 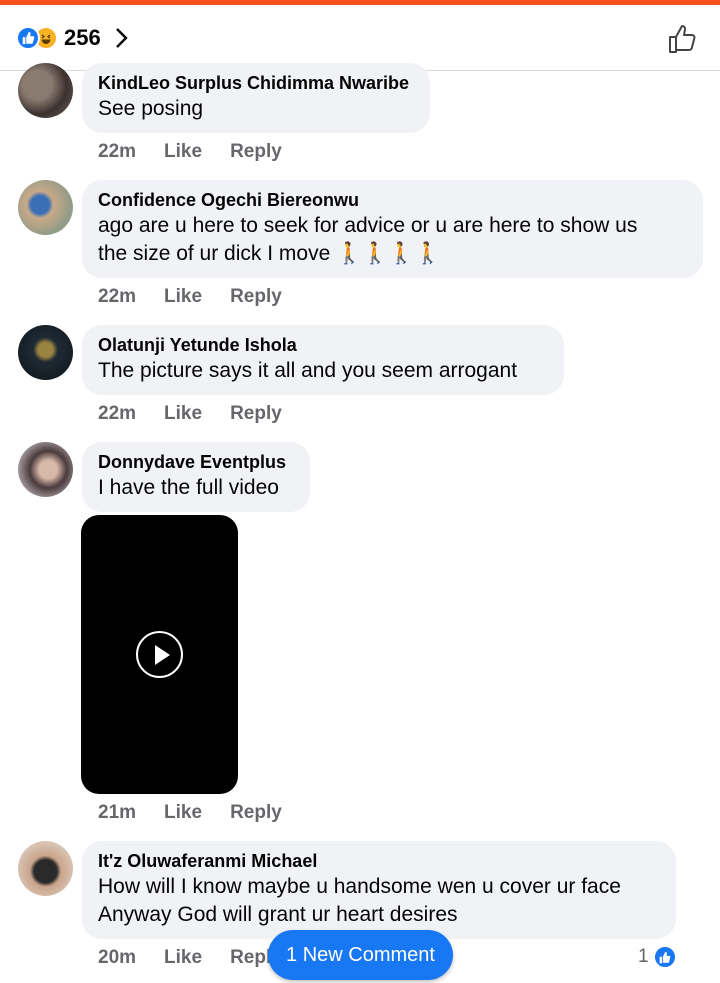 What do you see at coordinates (360, 955) in the screenshot?
I see `new-comment-button: 1 New Comment` at bounding box center [360, 955].